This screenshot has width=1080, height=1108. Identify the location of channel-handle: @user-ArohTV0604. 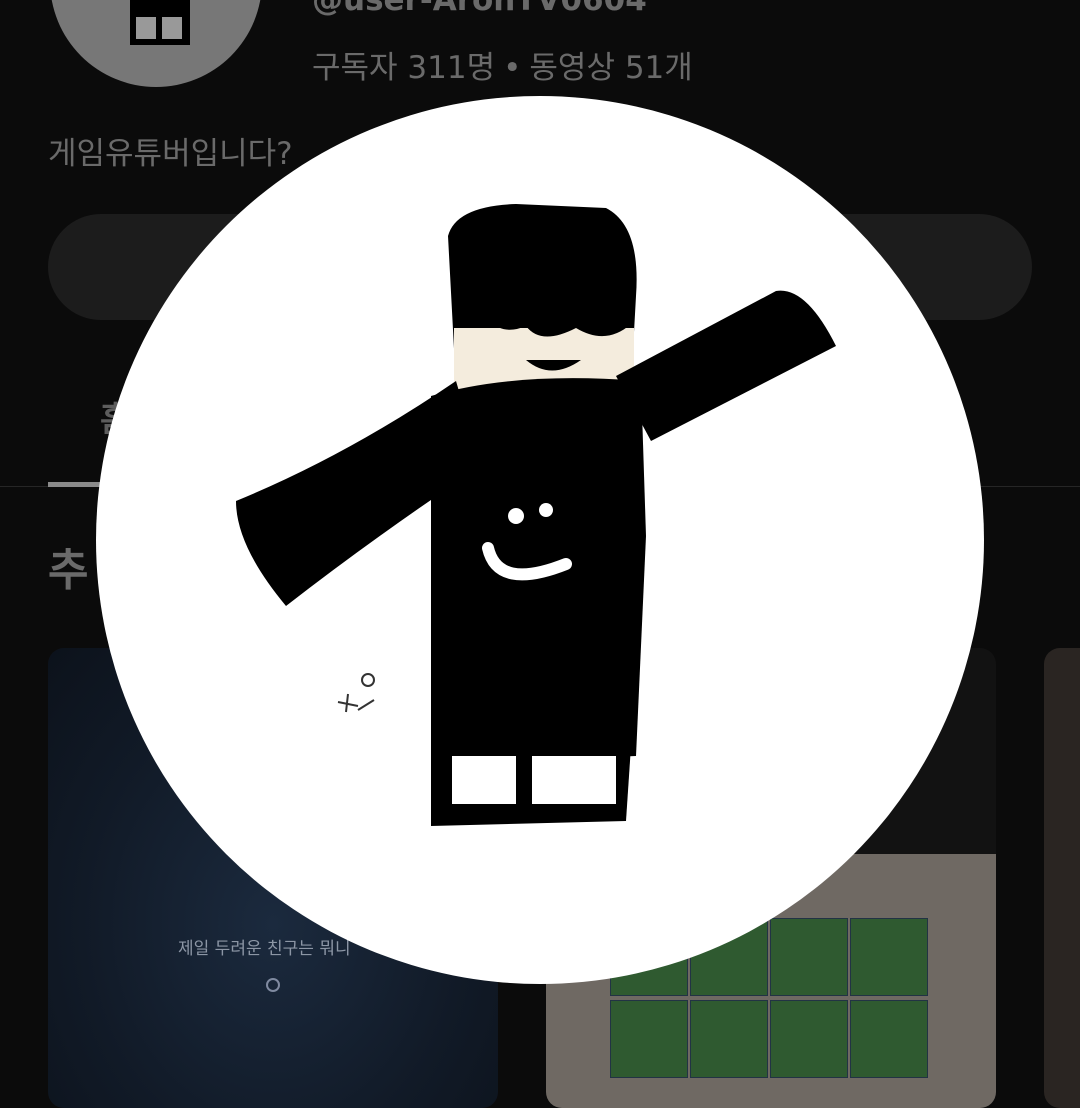
(479, 9).